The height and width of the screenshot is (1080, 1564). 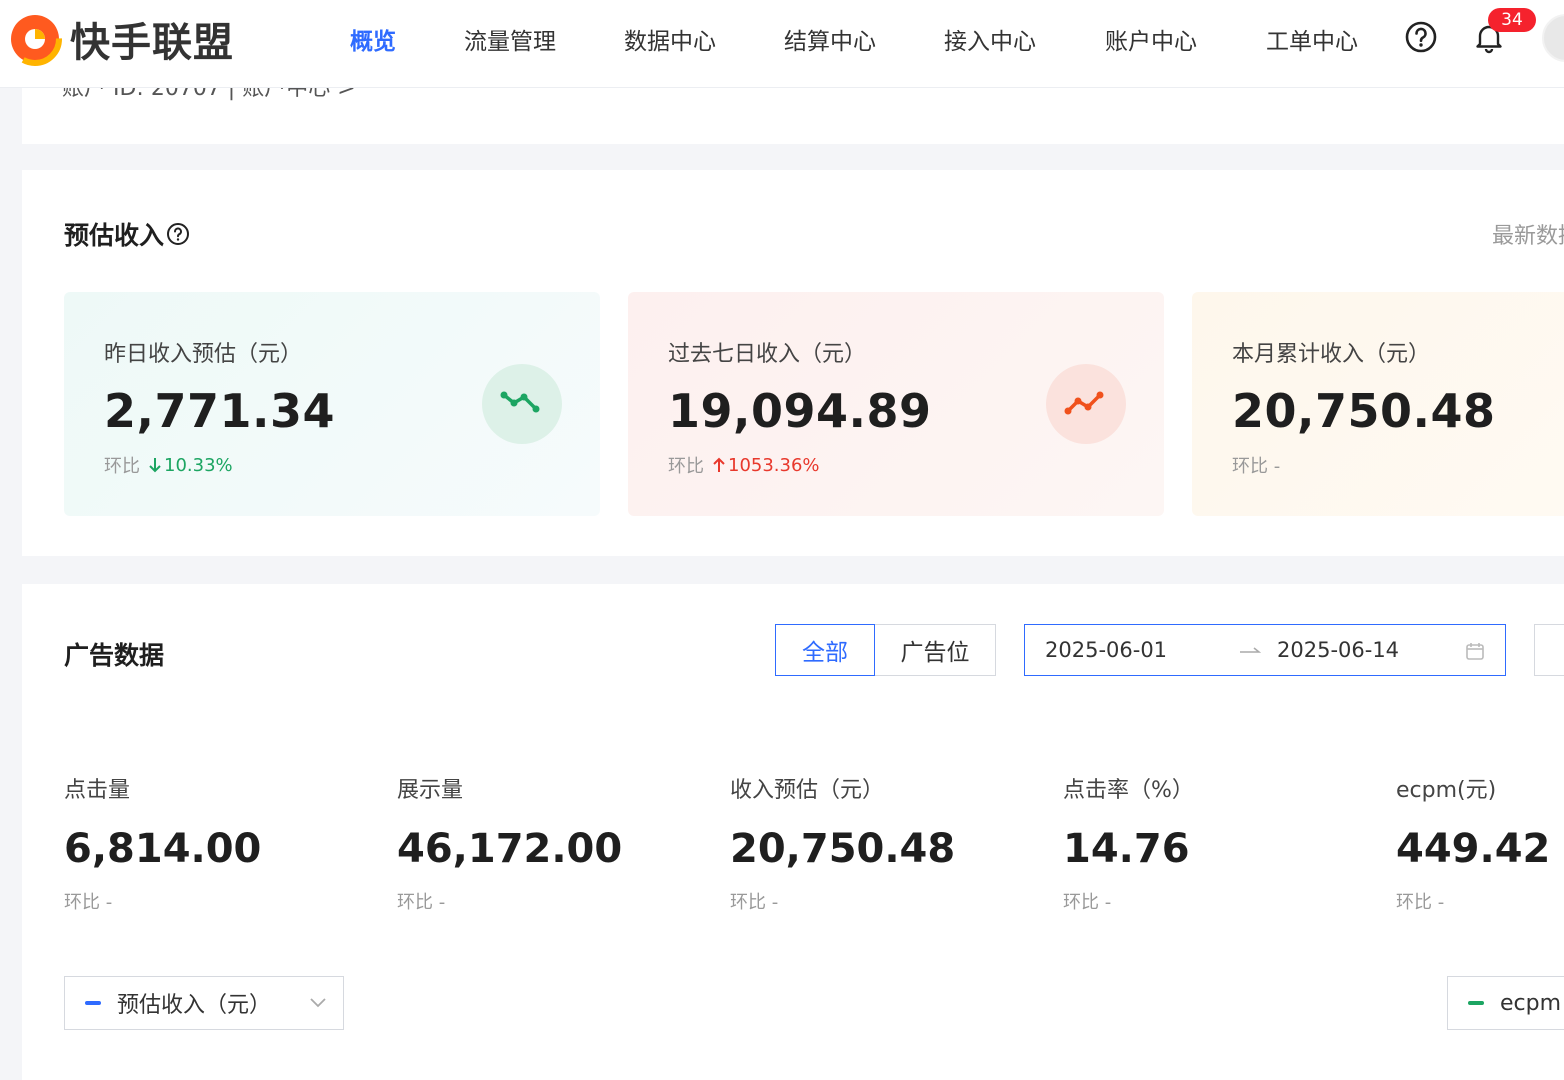 I want to click on arrow-up-icon, so click(x=719, y=464).